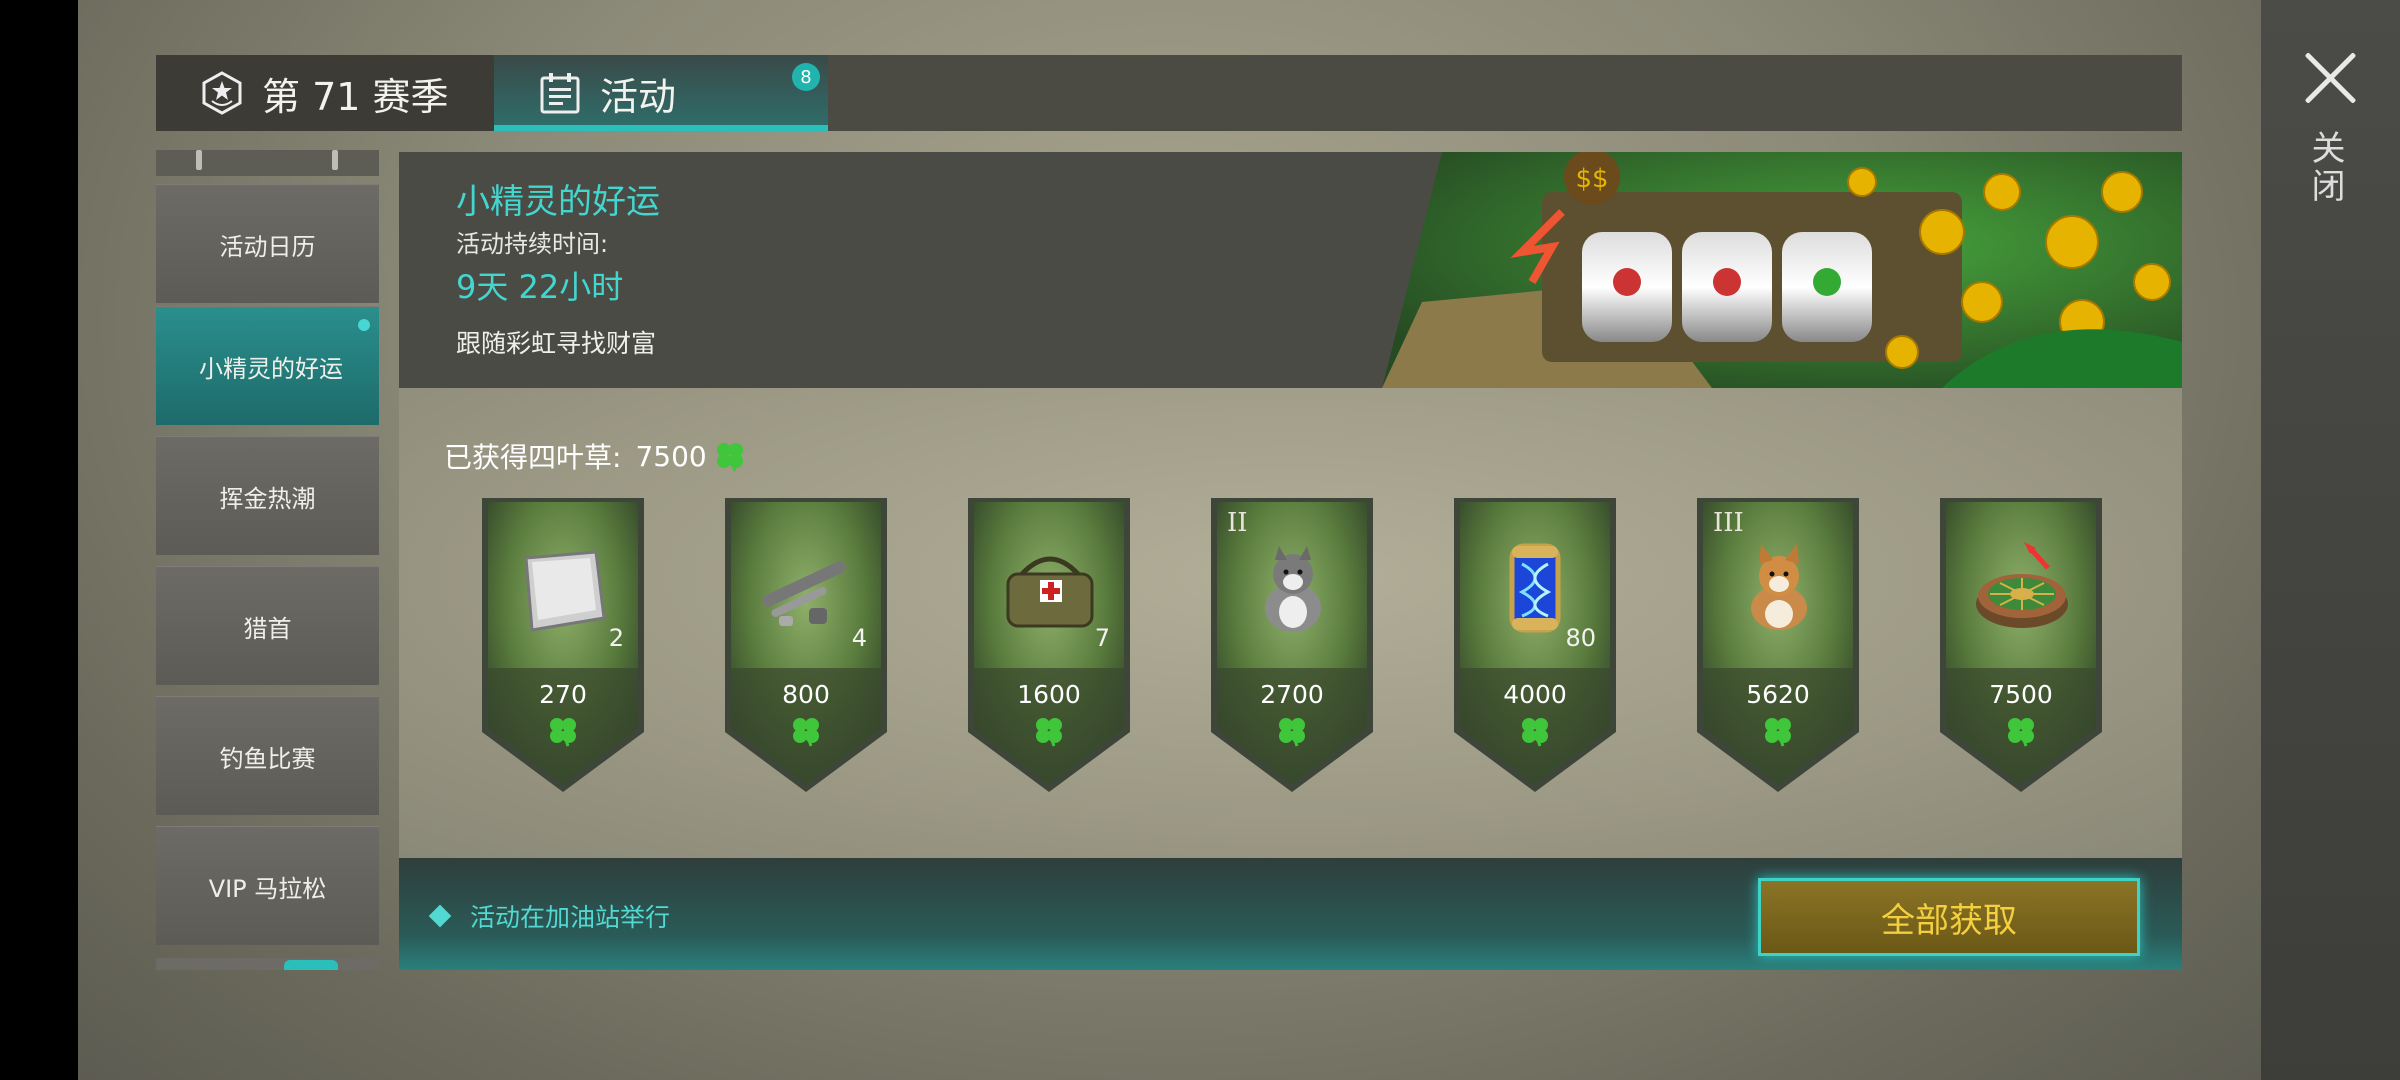 Image resolution: width=2400 pixels, height=1080 pixels. What do you see at coordinates (1292, 645) in the screenshot?
I see `reward-card: II 2700` at bounding box center [1292, 645].